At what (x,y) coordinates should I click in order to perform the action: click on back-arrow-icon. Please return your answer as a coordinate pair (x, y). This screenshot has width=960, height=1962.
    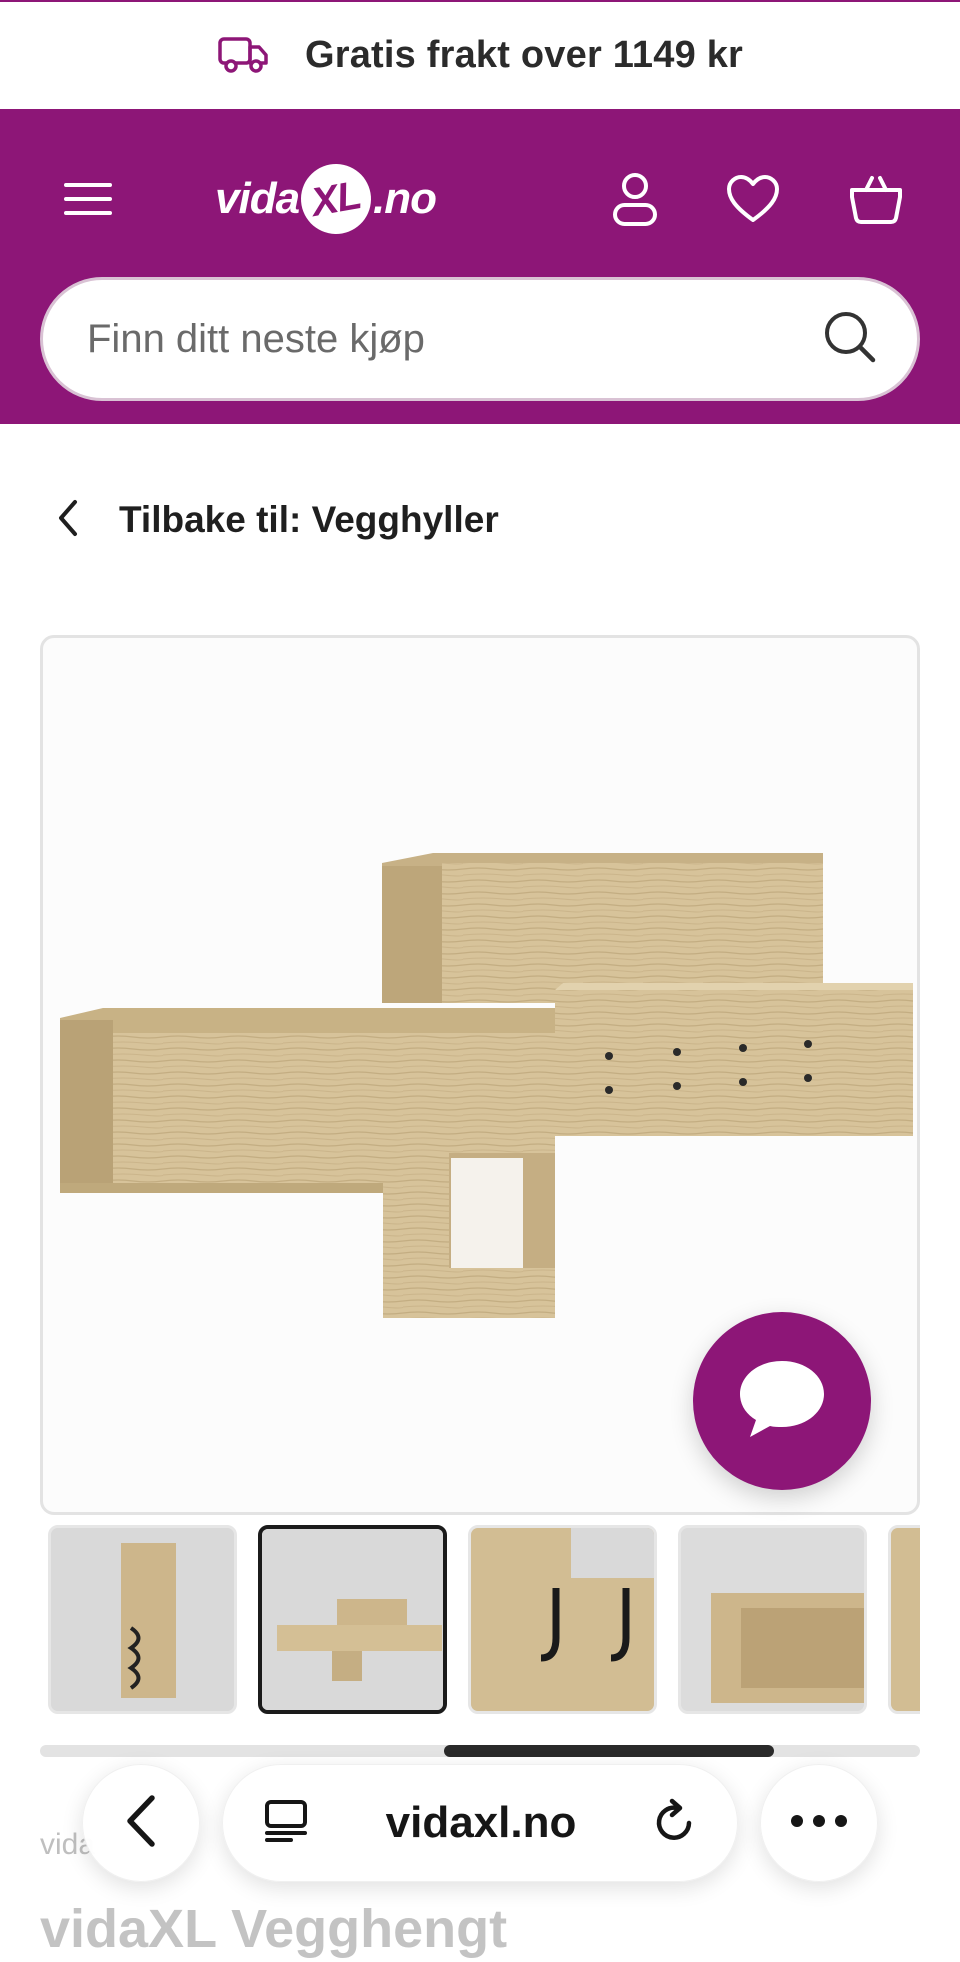
    Looking at the image, I should click on (141, 1823).